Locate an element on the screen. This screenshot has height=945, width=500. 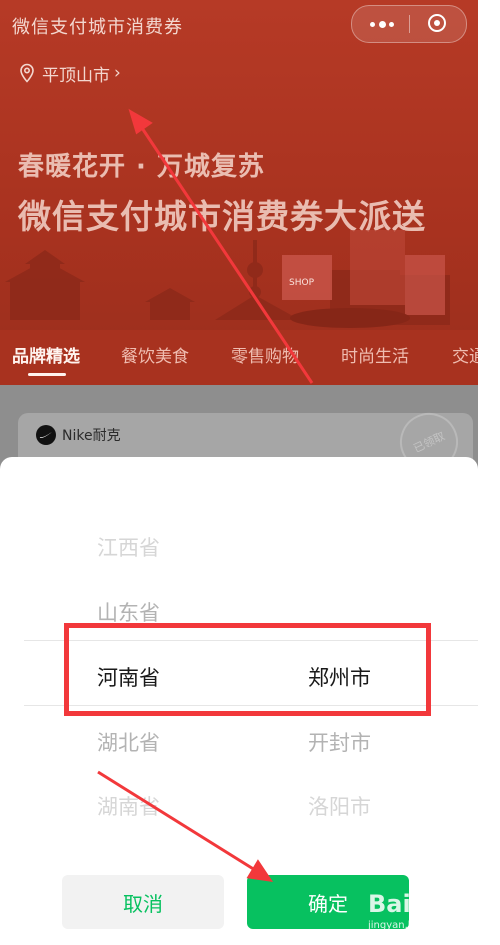
current-city: 平顶山市 is located at coordinates (76, 75).